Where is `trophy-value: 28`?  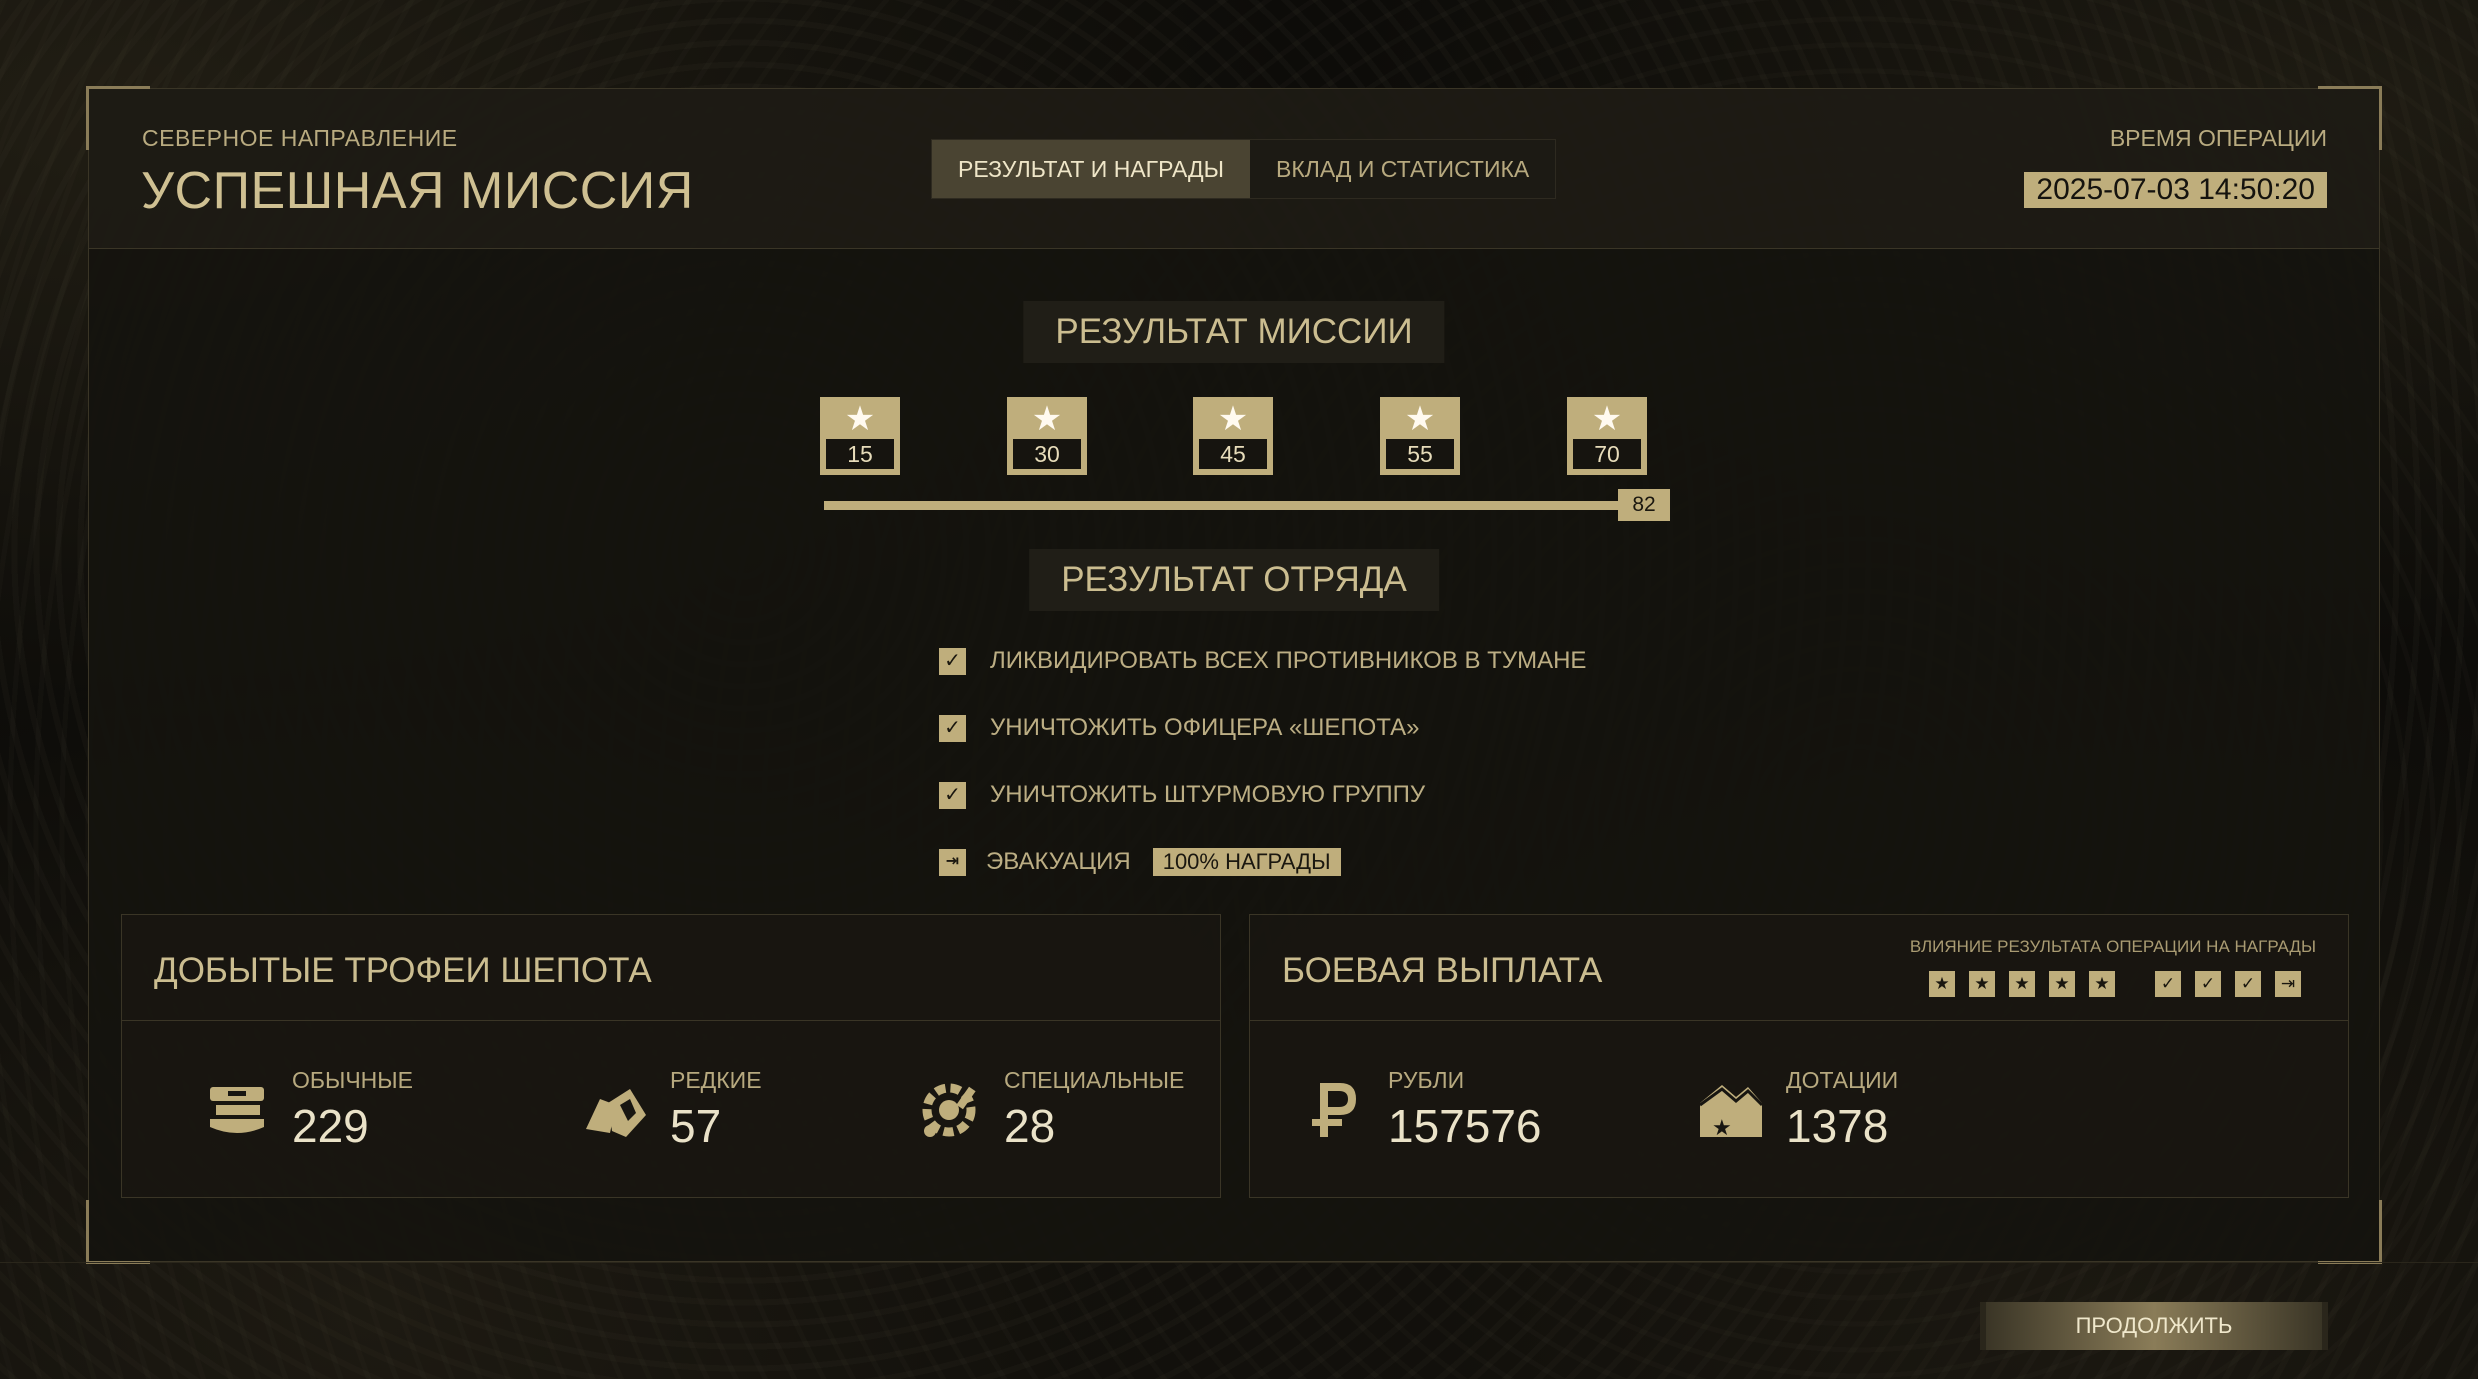
trophy-value: 28 is located at coordinates (1030, 1126).